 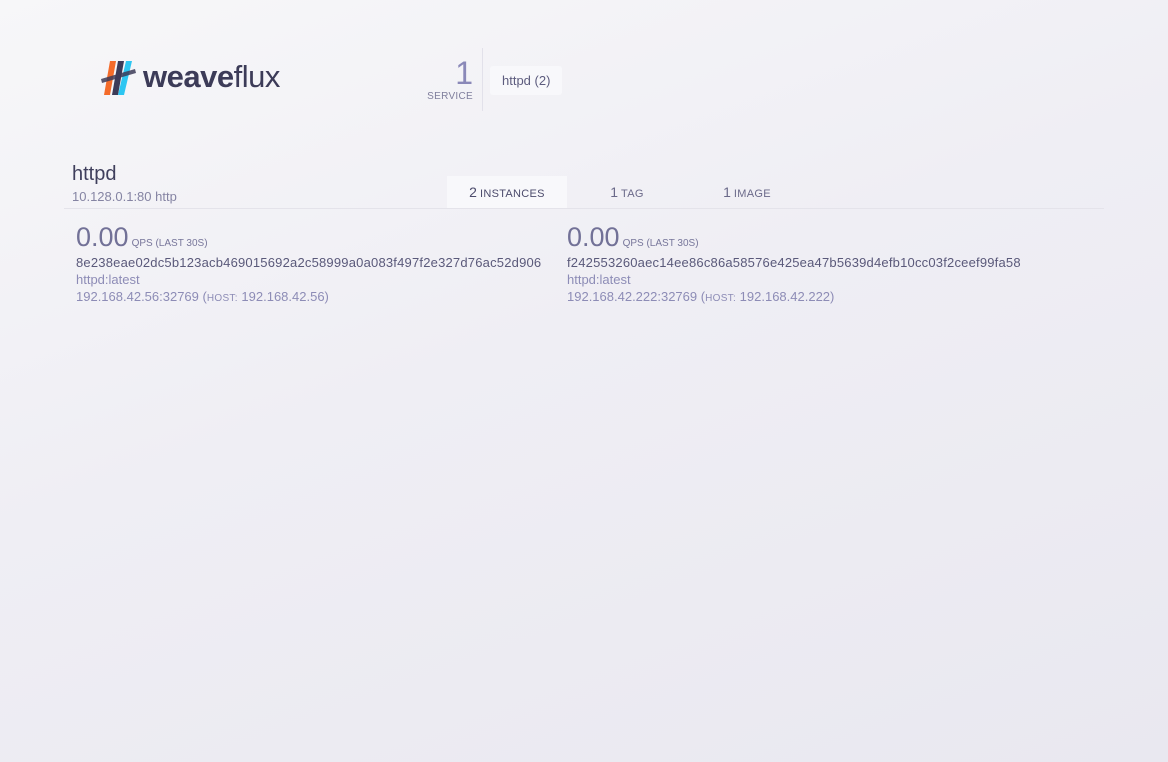 What do you see at coordinates (701, 296) in the screenshot?
I see `instance-address: 192.168.42.222:32769 (HOST` at bounding box center [701, 296].